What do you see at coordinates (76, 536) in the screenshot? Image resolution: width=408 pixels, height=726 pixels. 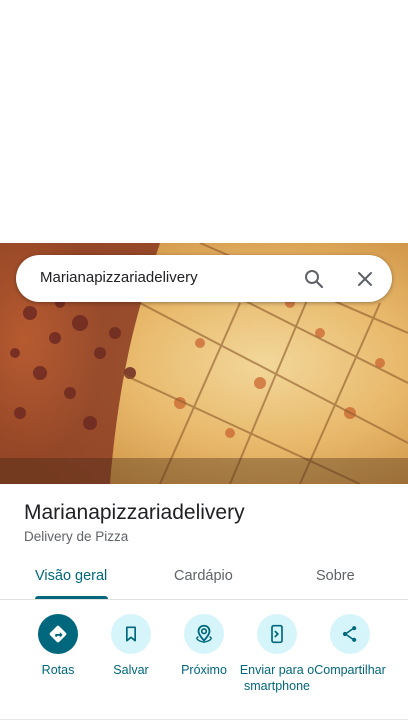 I see `place-category: Delivery de Pizza` at bounding box center [76, 536].